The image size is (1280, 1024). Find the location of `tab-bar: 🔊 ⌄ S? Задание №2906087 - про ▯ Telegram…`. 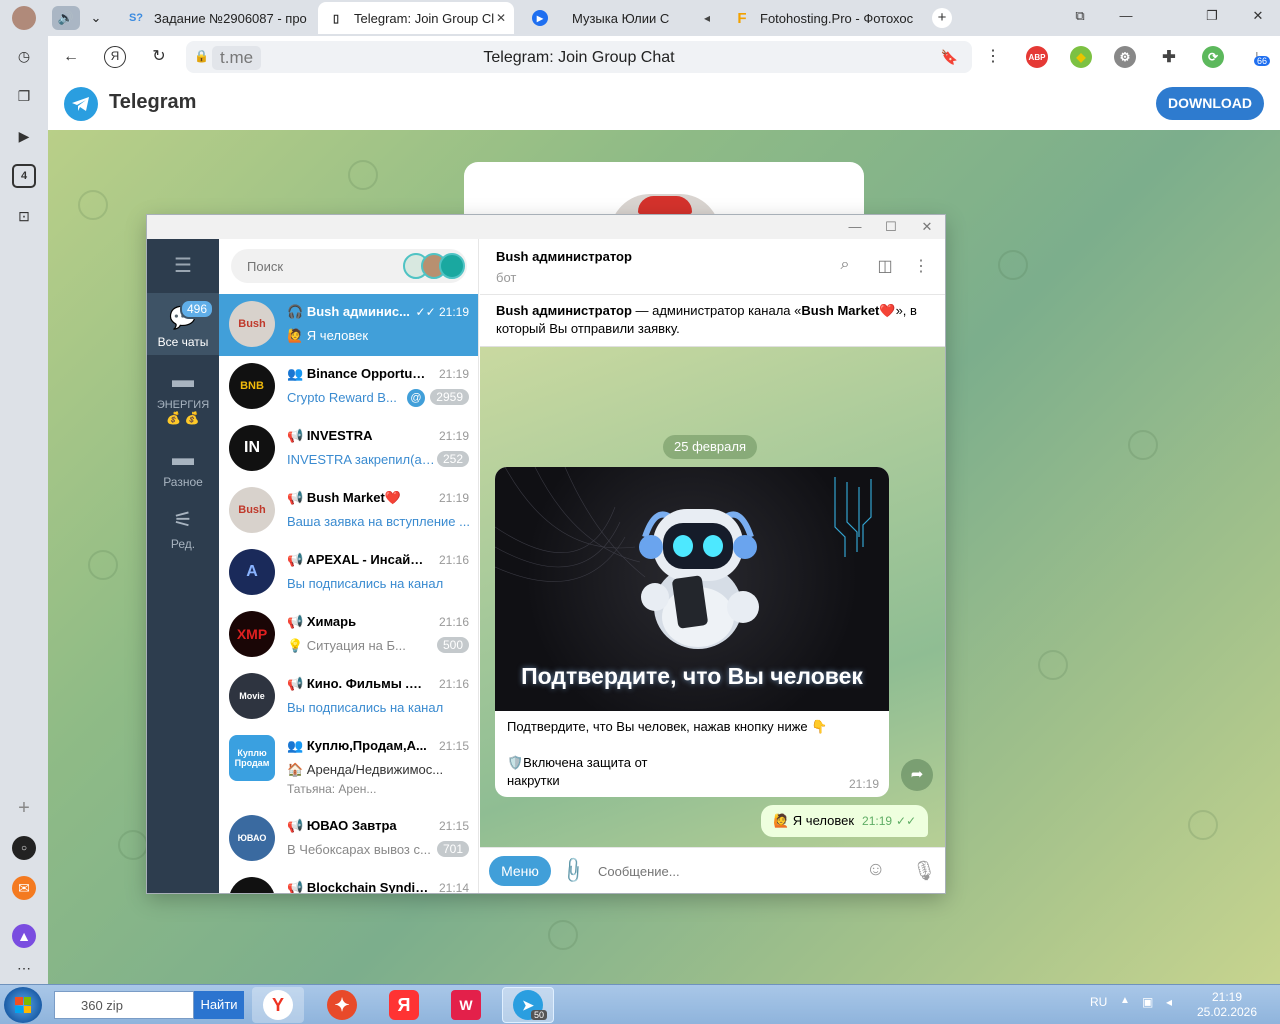

tab-bar: 🔊 ⌄ S? Задание №2906087 - про ▯ Telegram… is located at coordinates (664, 18).